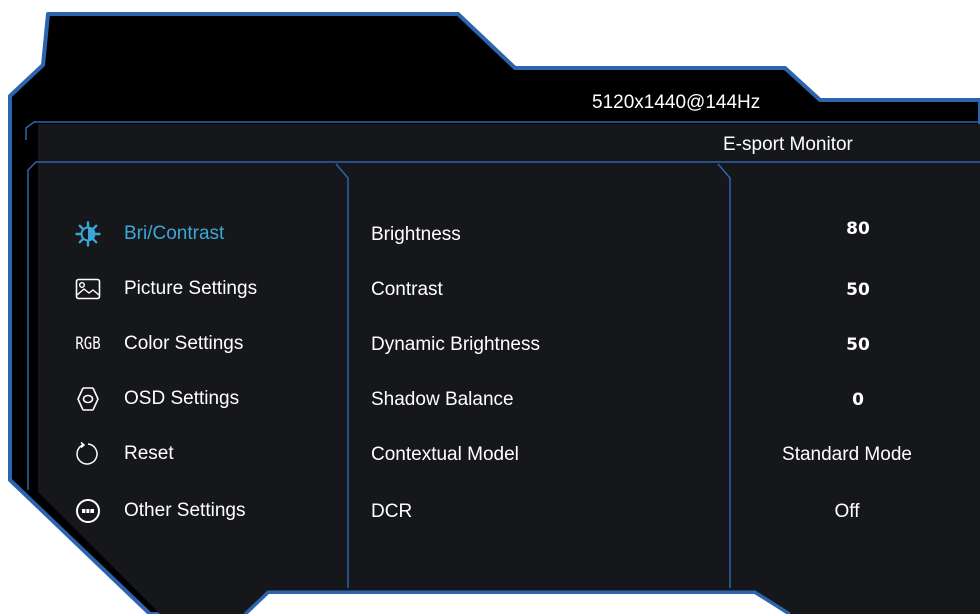  What do you see at coordinates (391, 512) in the screenshot?
I see `param-label-dcr: DCR` at bounding box center [391, 512].